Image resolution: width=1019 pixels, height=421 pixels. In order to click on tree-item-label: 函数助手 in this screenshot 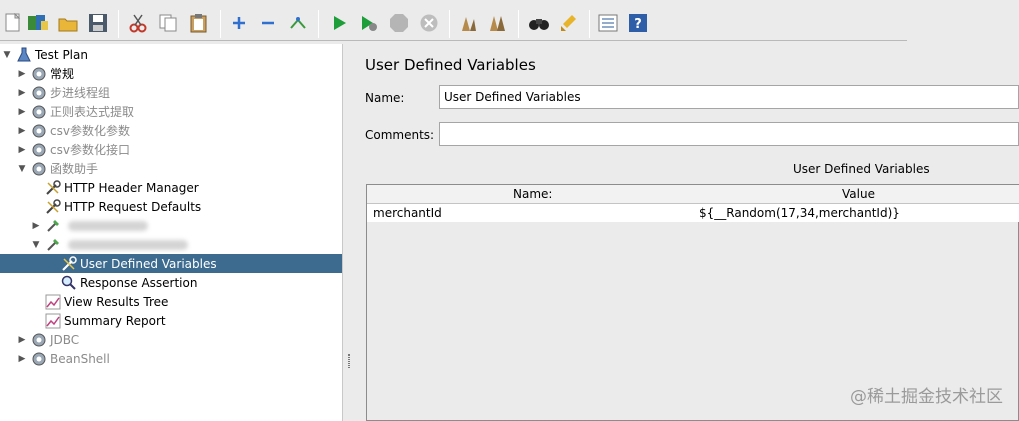, I will do `click(74, 169)`.